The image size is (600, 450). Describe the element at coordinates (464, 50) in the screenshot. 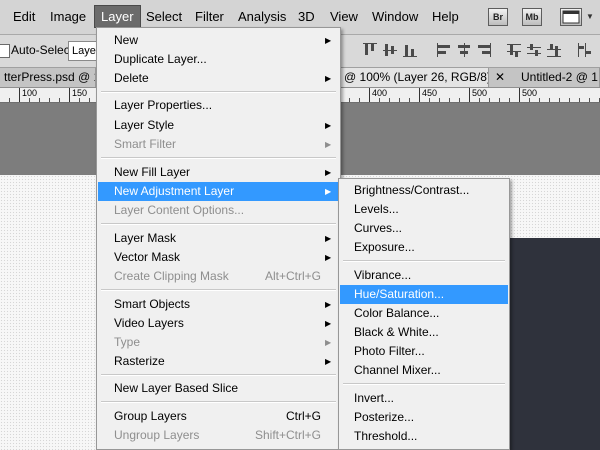

I see `align-hcenter-icon` at that location.